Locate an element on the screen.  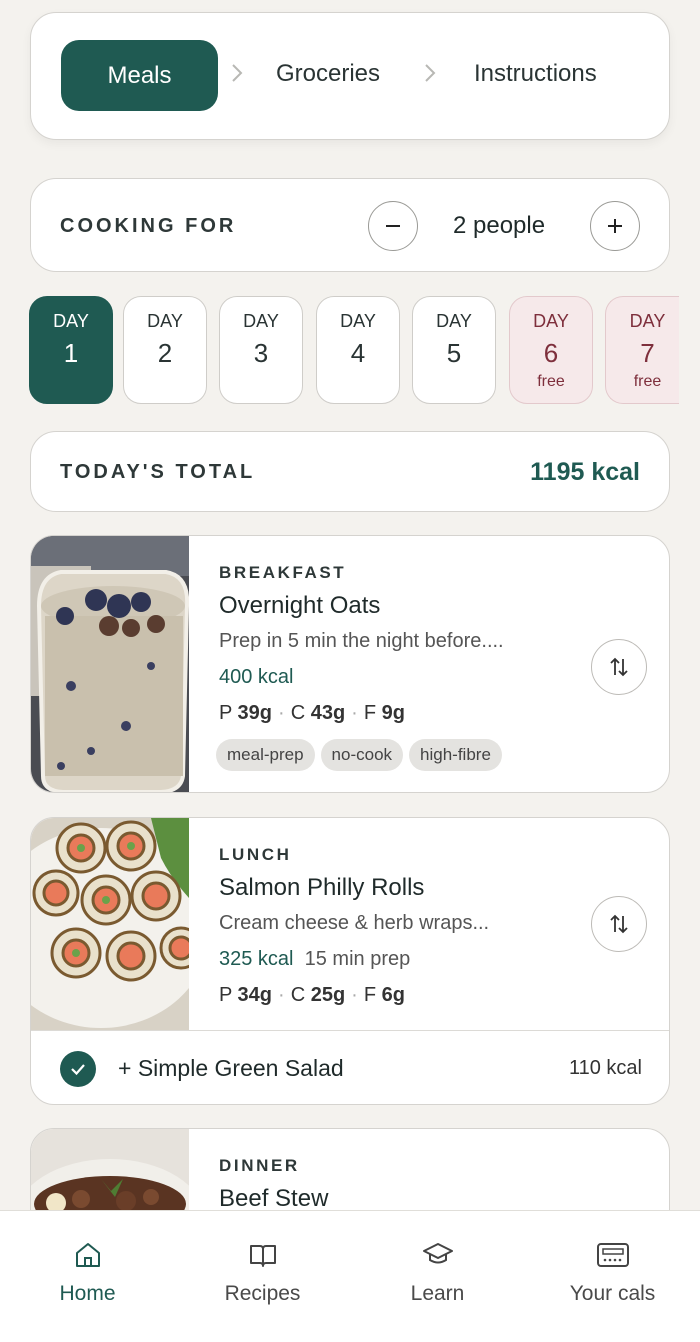
book-icon is located at coordinates (262, 1256).